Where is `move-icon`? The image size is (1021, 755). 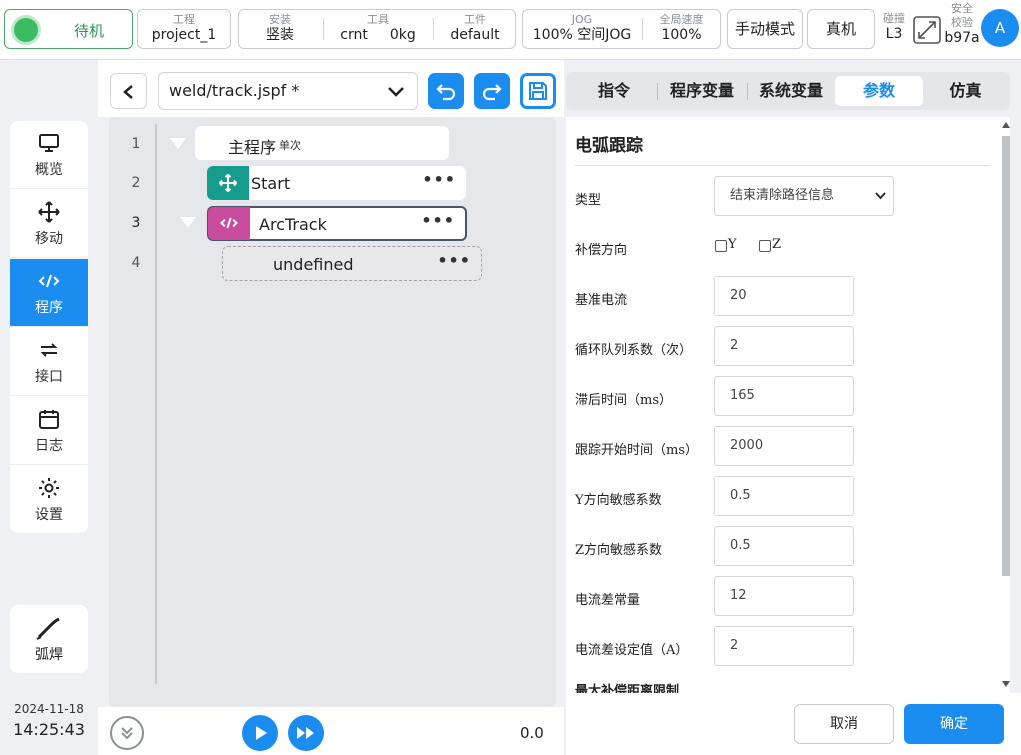 move-icon is located at coordinates (228, 183).